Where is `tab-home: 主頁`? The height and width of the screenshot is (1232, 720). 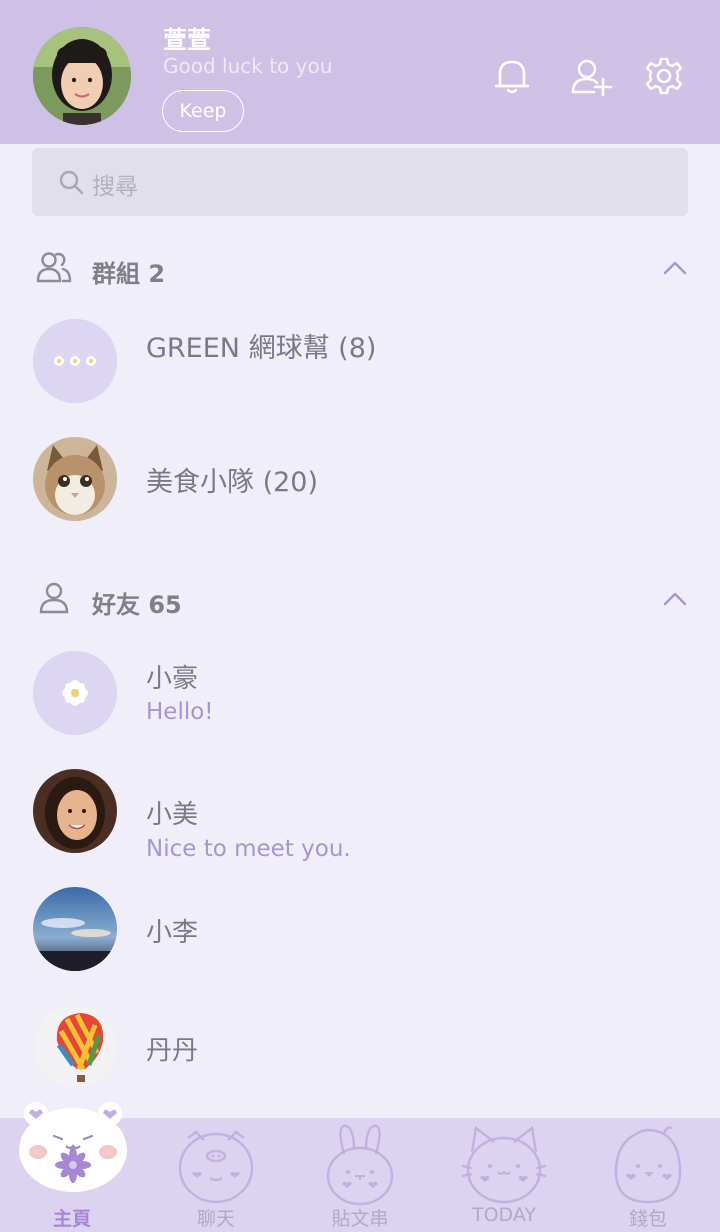 tab-home: 主頁 is located at coordinates (72, 1167).